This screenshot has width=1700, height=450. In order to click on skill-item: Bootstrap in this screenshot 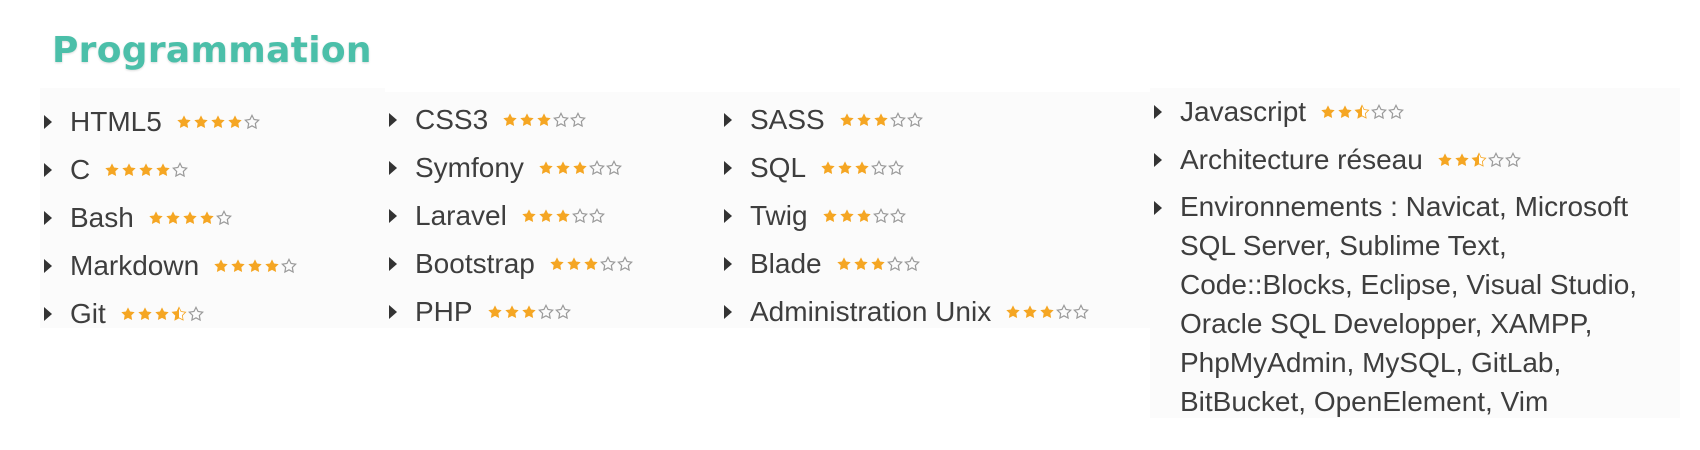, I will do `click(552, 264)`.